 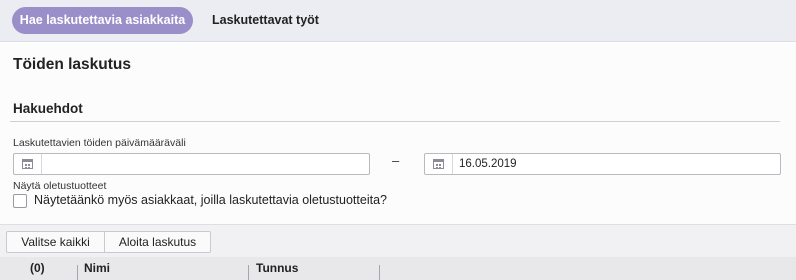 What do you see at coordinates (48, 108) in the screenshot?
I see `section-title: Hakuehdot` at bounding box center [48, 108].